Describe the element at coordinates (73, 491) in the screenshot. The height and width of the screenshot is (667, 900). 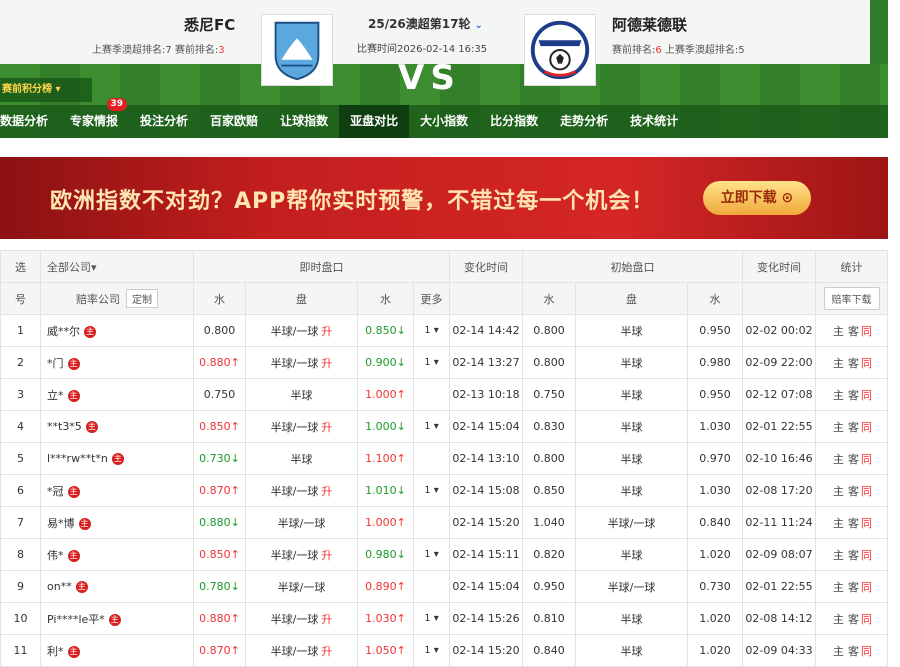
I see `home-tag-icon: 主` at that location.